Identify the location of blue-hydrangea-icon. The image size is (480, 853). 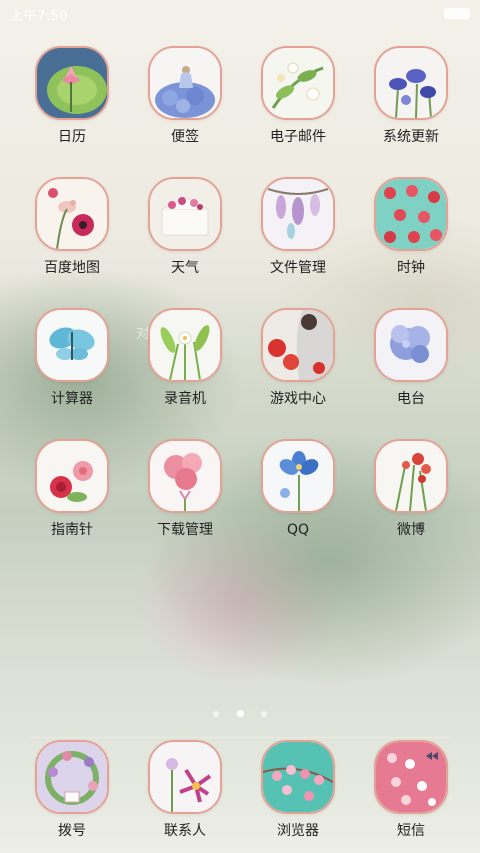
(411, 345).